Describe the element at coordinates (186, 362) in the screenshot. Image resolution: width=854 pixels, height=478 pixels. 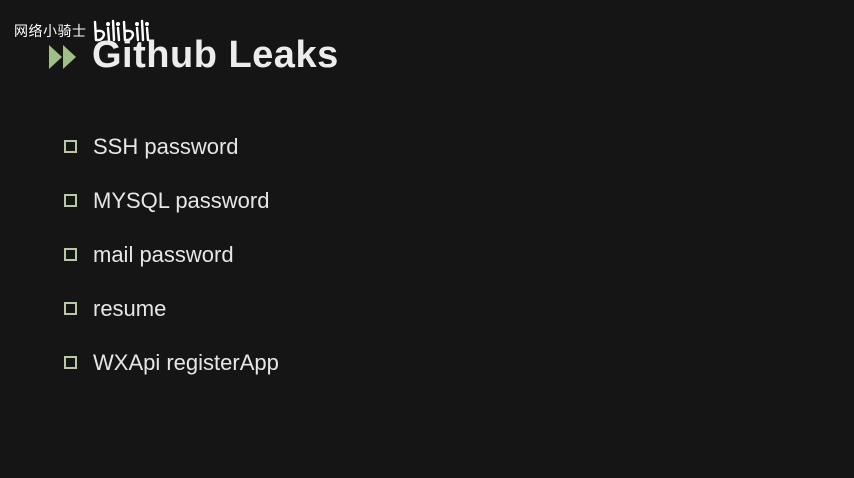
I see `bullet-label: WXApi registerApp` at that location.